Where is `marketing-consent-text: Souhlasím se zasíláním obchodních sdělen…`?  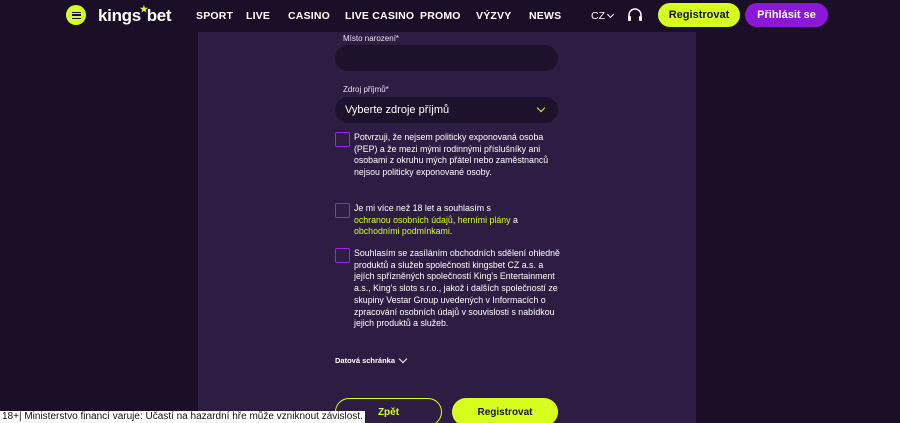
marketing-consent-text: Souhlasím se zasíláním obchodních sdělen… is located at coordinates (457, 288).